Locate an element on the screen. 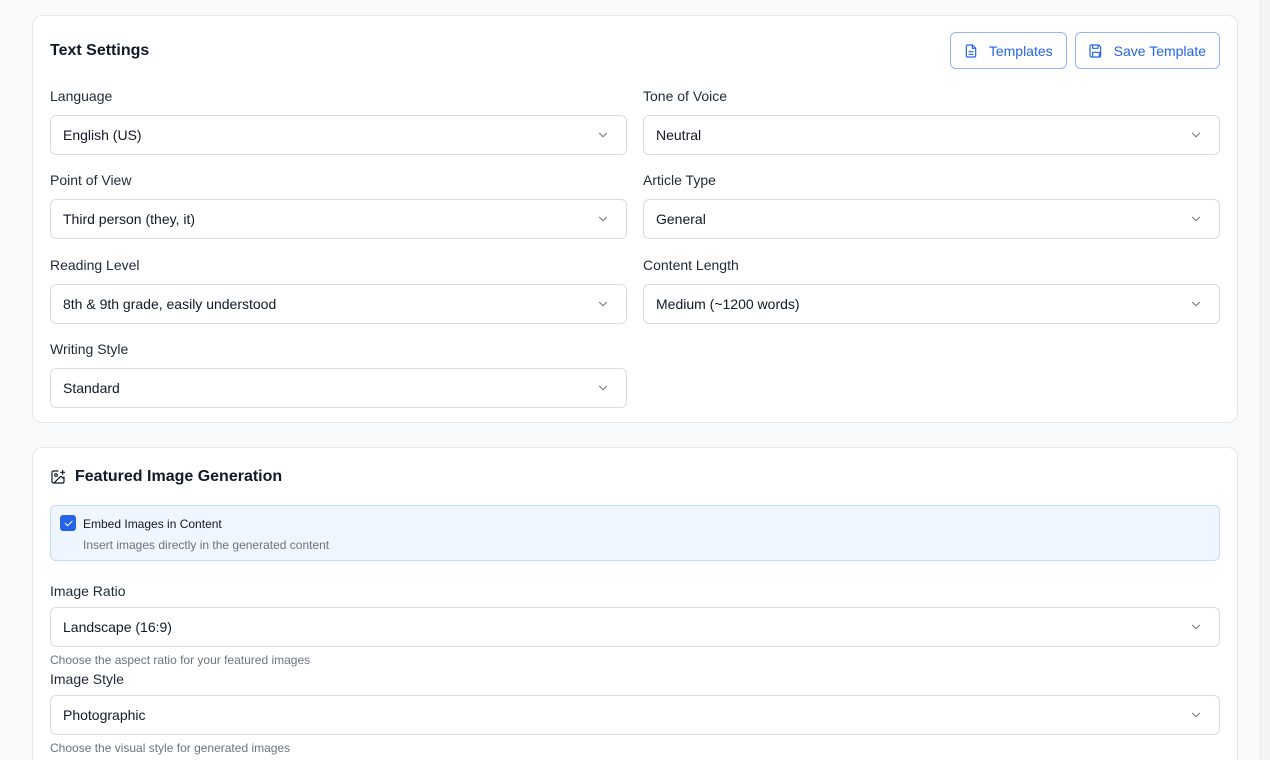 The height and width of the screenshot is (760, 1270). content-length-field: Content Length Medium (~1200 words) is located at coordinates (931, 290).